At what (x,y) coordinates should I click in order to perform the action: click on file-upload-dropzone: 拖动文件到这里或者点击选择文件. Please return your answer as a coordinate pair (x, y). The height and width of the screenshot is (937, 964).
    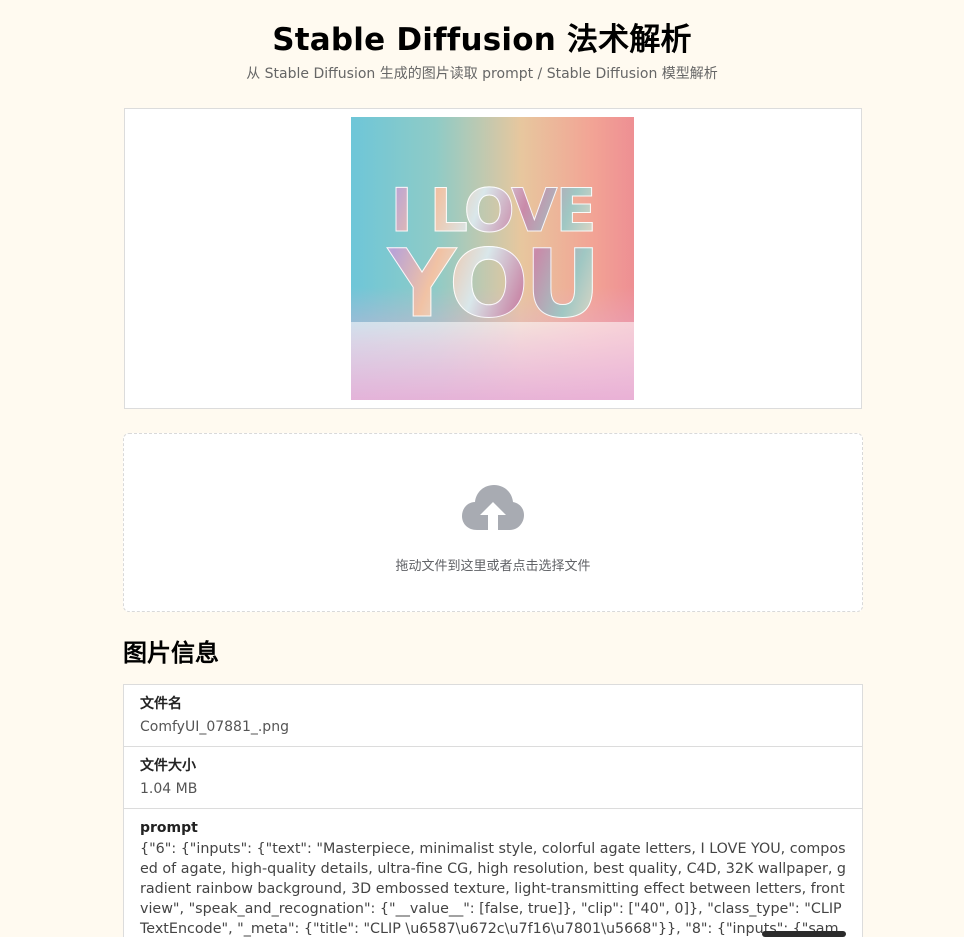
    Looking at the image, I should click on (493, 522).